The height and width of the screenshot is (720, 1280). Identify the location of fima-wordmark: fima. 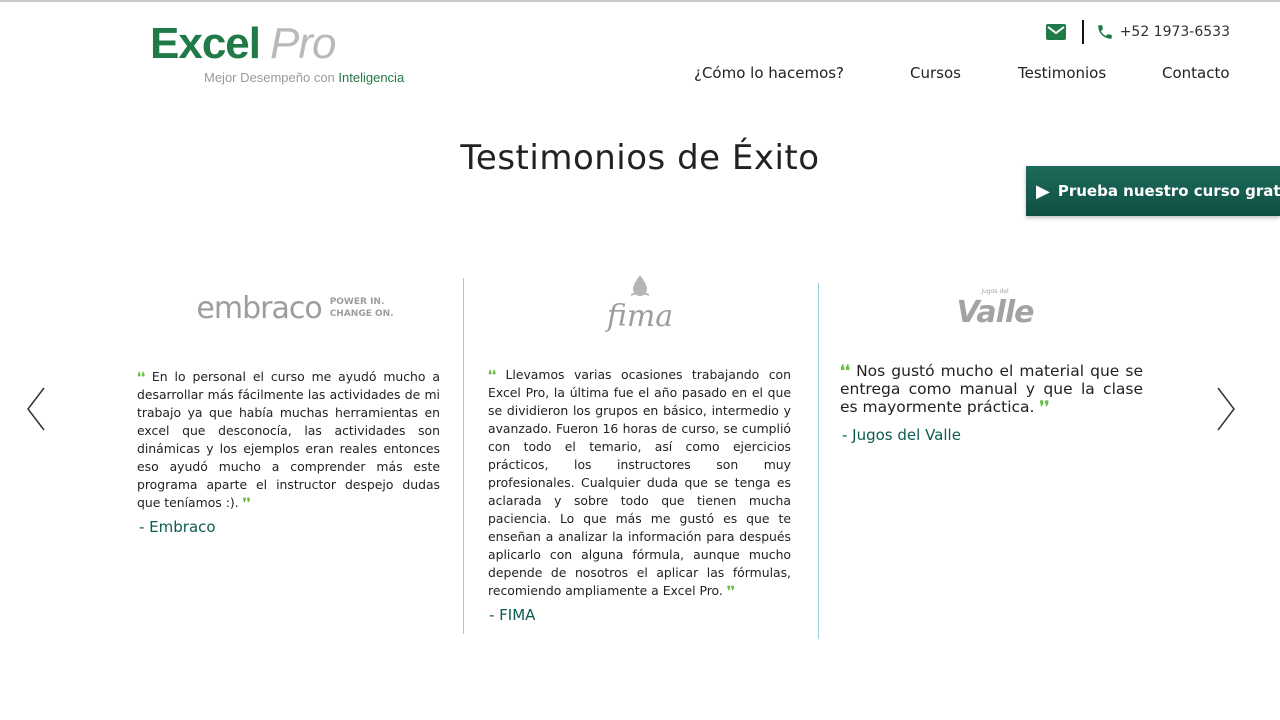
(640, 316).